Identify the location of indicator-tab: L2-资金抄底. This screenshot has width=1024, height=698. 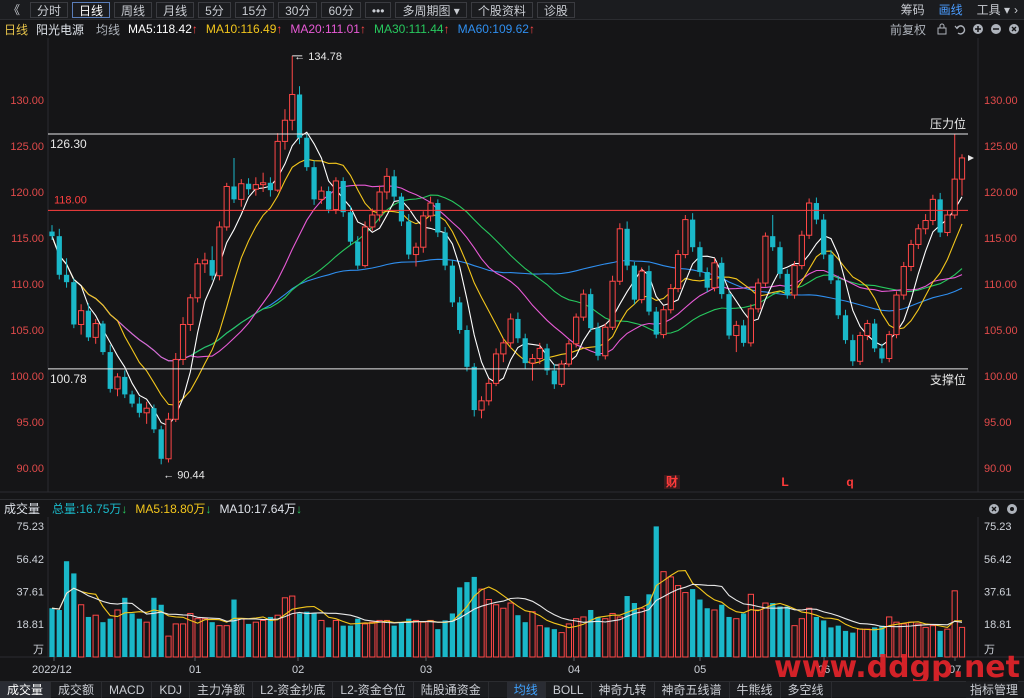
(293, 689).